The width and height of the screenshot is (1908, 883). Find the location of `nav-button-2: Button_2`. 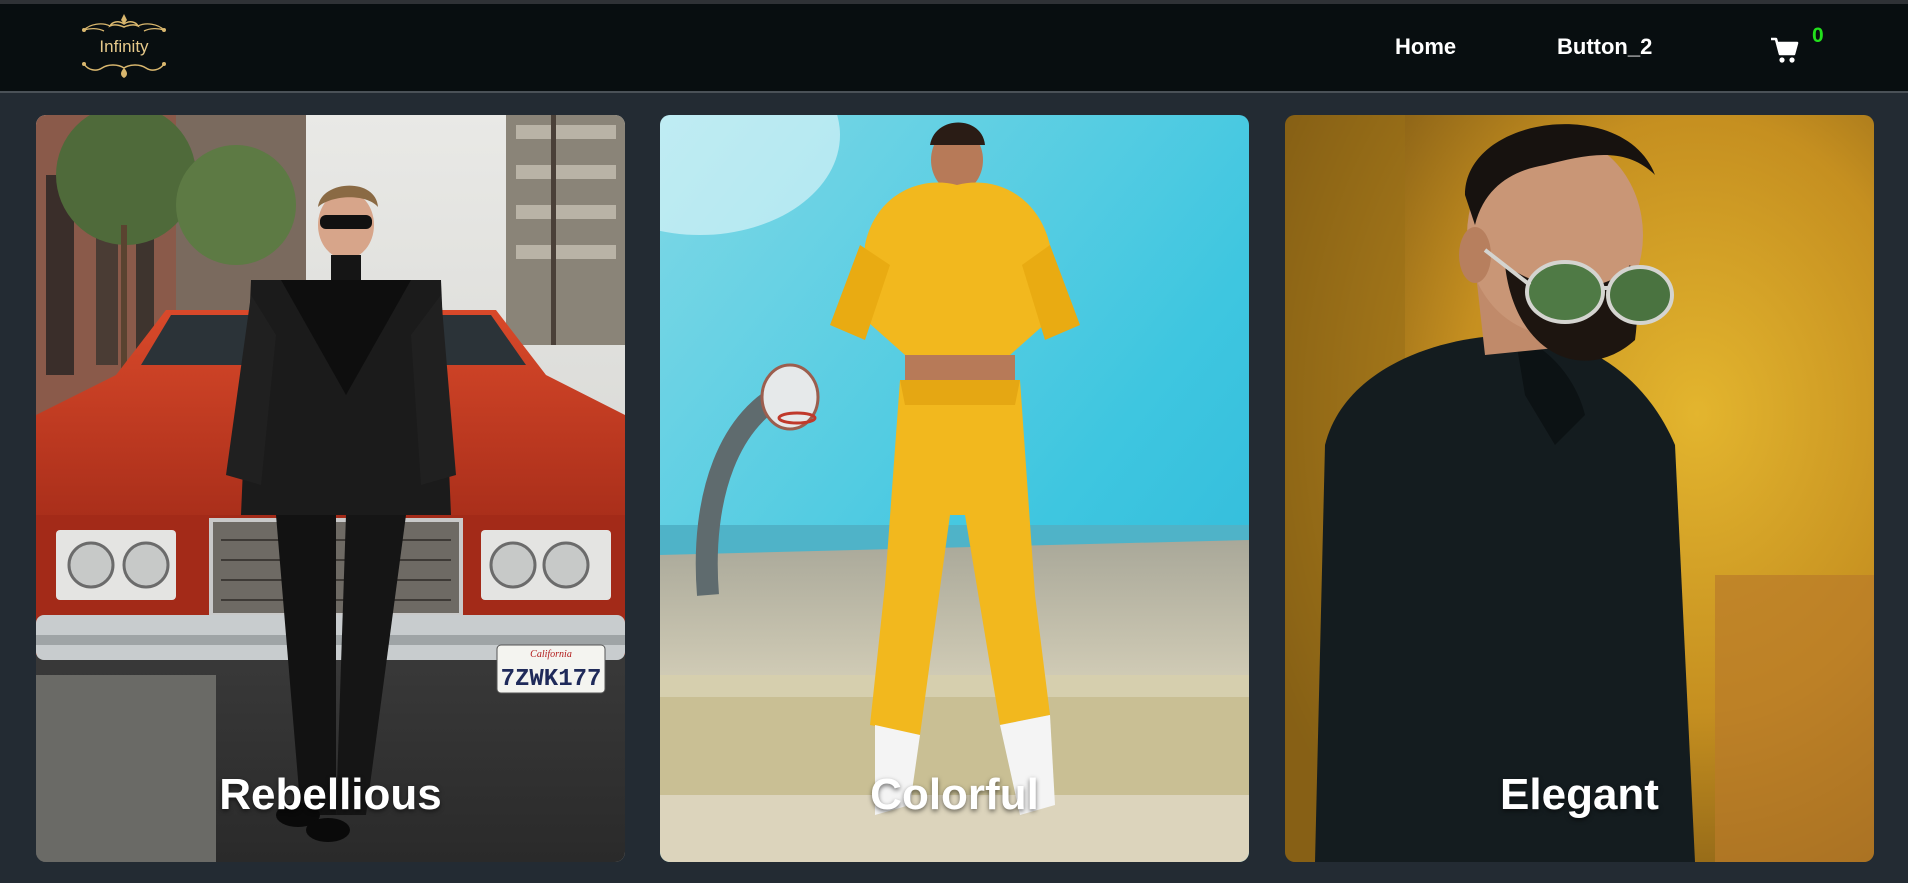

nav-button-2: Button_2 is located at coordinates (1604, 47).